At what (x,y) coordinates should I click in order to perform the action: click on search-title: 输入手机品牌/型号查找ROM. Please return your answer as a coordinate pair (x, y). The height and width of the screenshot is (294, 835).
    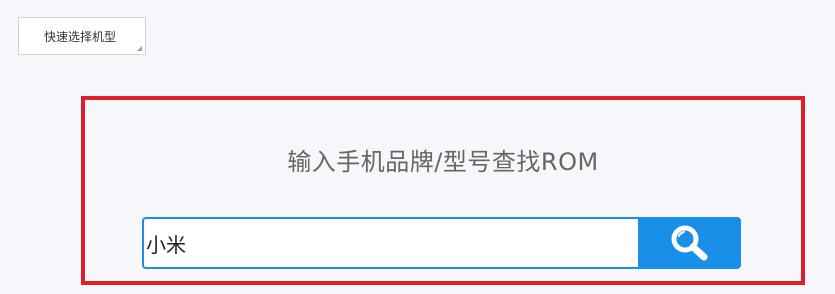
    Looking at the image, I should click on (443, 162).